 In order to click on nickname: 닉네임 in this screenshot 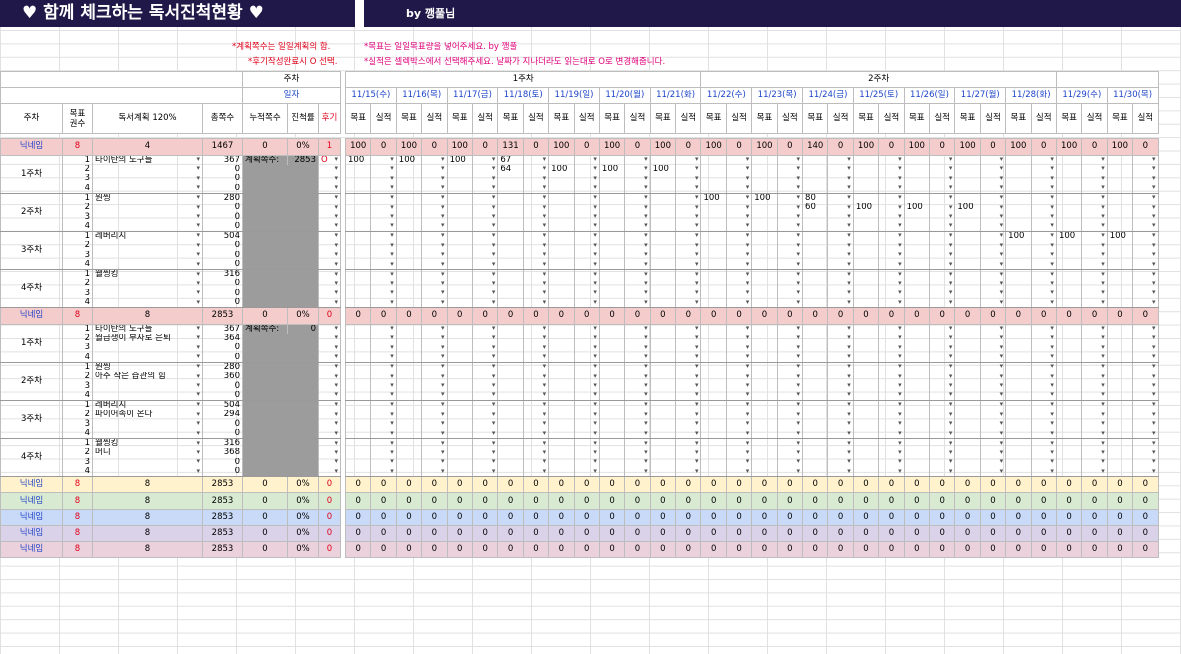, I will do `click(31, 316)`.